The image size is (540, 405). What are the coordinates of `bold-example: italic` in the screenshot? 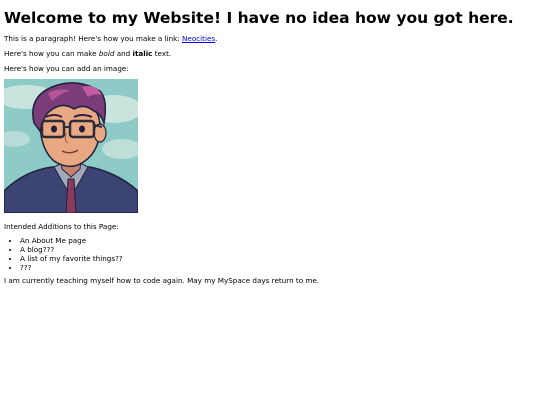 It's located at (142, 53).